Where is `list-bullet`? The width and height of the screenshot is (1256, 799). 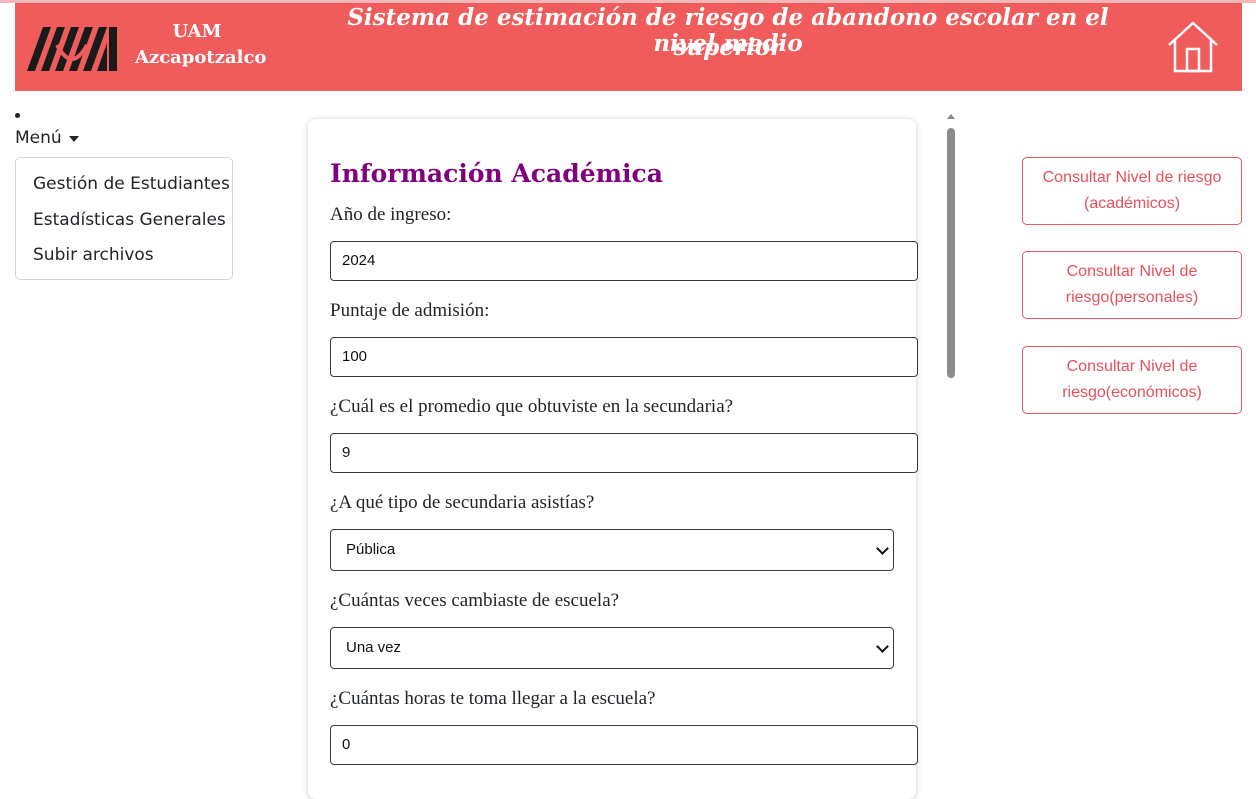 list-bullet is located at coordinates (17, 115).